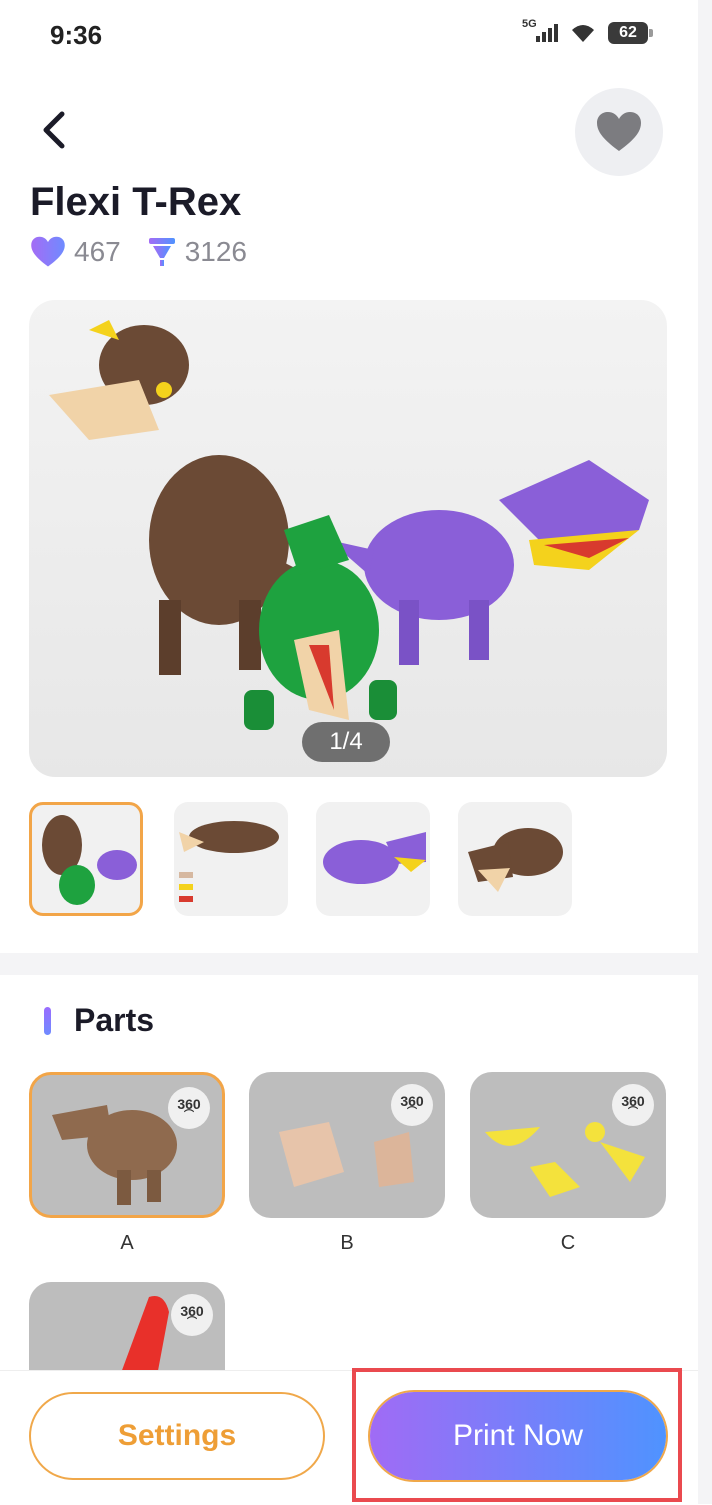 This screenshot has width=712, height=1505. Describe the element at coordinates (127, 1145) in the screenshot. I see `part-card-a: 360 ⌒` at that location.